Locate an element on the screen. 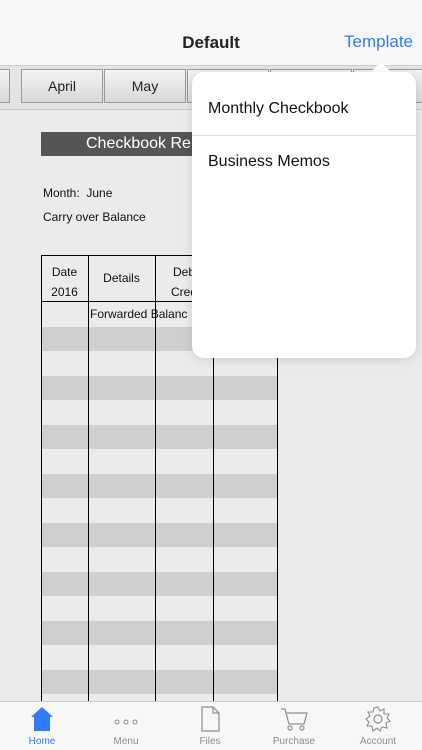  month-value: June is located at coordinates (99, 193).